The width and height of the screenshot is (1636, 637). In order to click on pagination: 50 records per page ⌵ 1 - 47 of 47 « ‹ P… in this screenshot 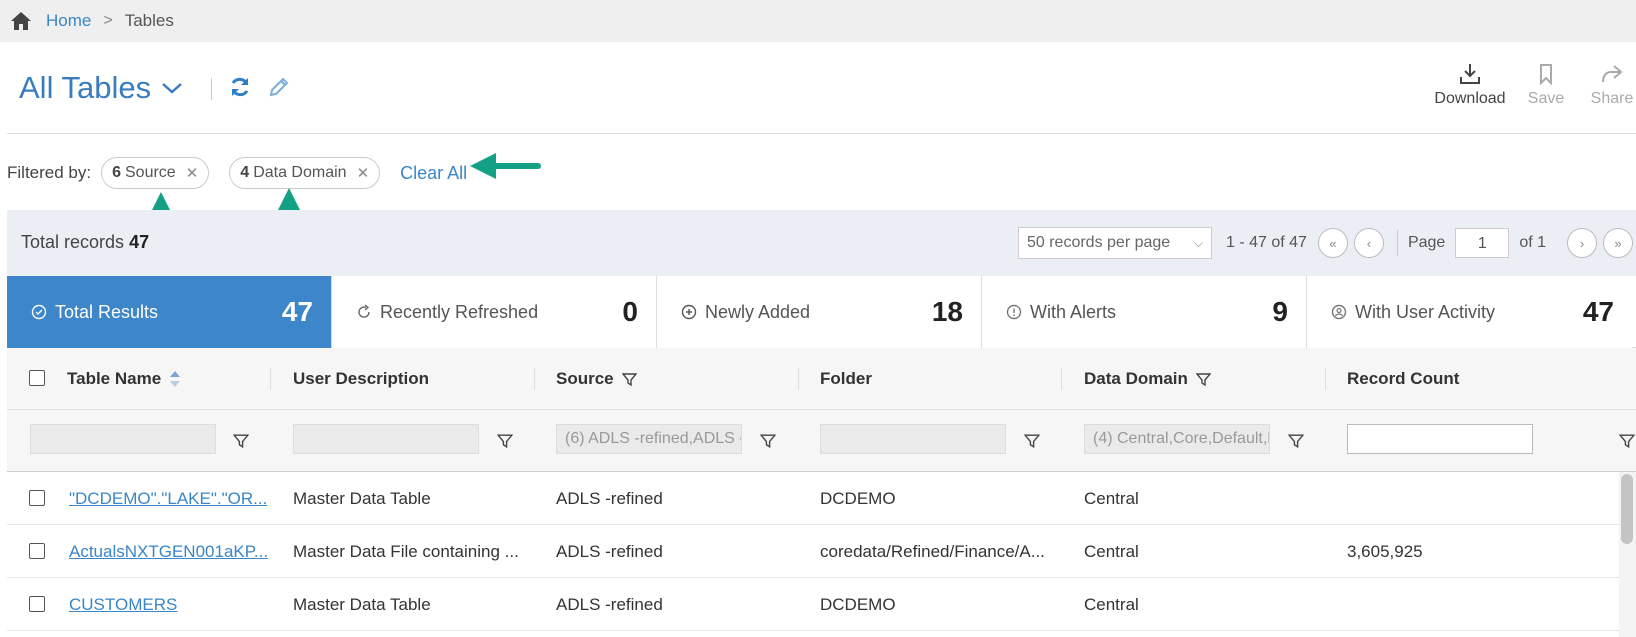, I will do `click(1326, 243)`.